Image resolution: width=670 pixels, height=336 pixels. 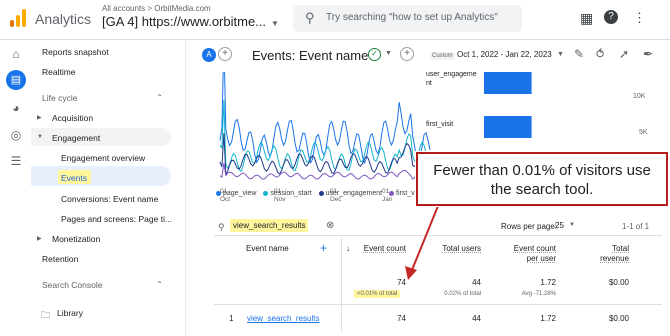 I want to click on nav-section-search-console: Search Console, so click(x=72, y=285).